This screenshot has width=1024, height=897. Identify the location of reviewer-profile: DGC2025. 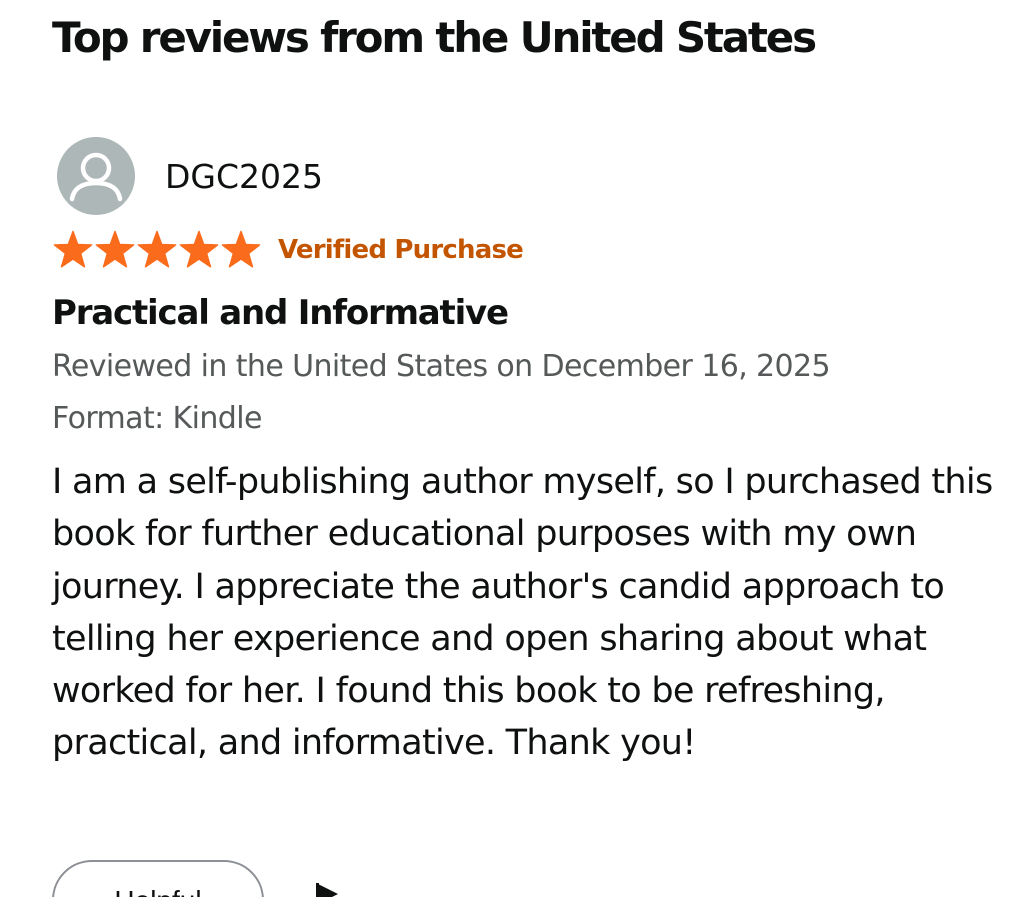
(190, 176).